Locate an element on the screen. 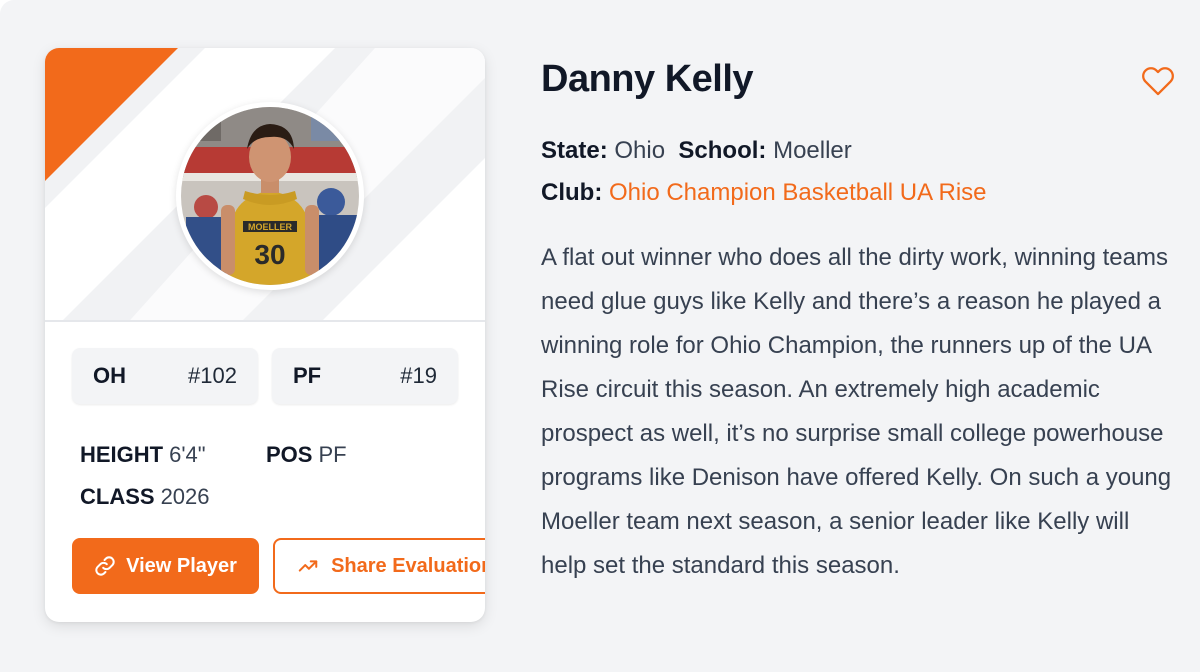  rank-badges: OH #102 PF #19 is located at coordinates (265, 376).